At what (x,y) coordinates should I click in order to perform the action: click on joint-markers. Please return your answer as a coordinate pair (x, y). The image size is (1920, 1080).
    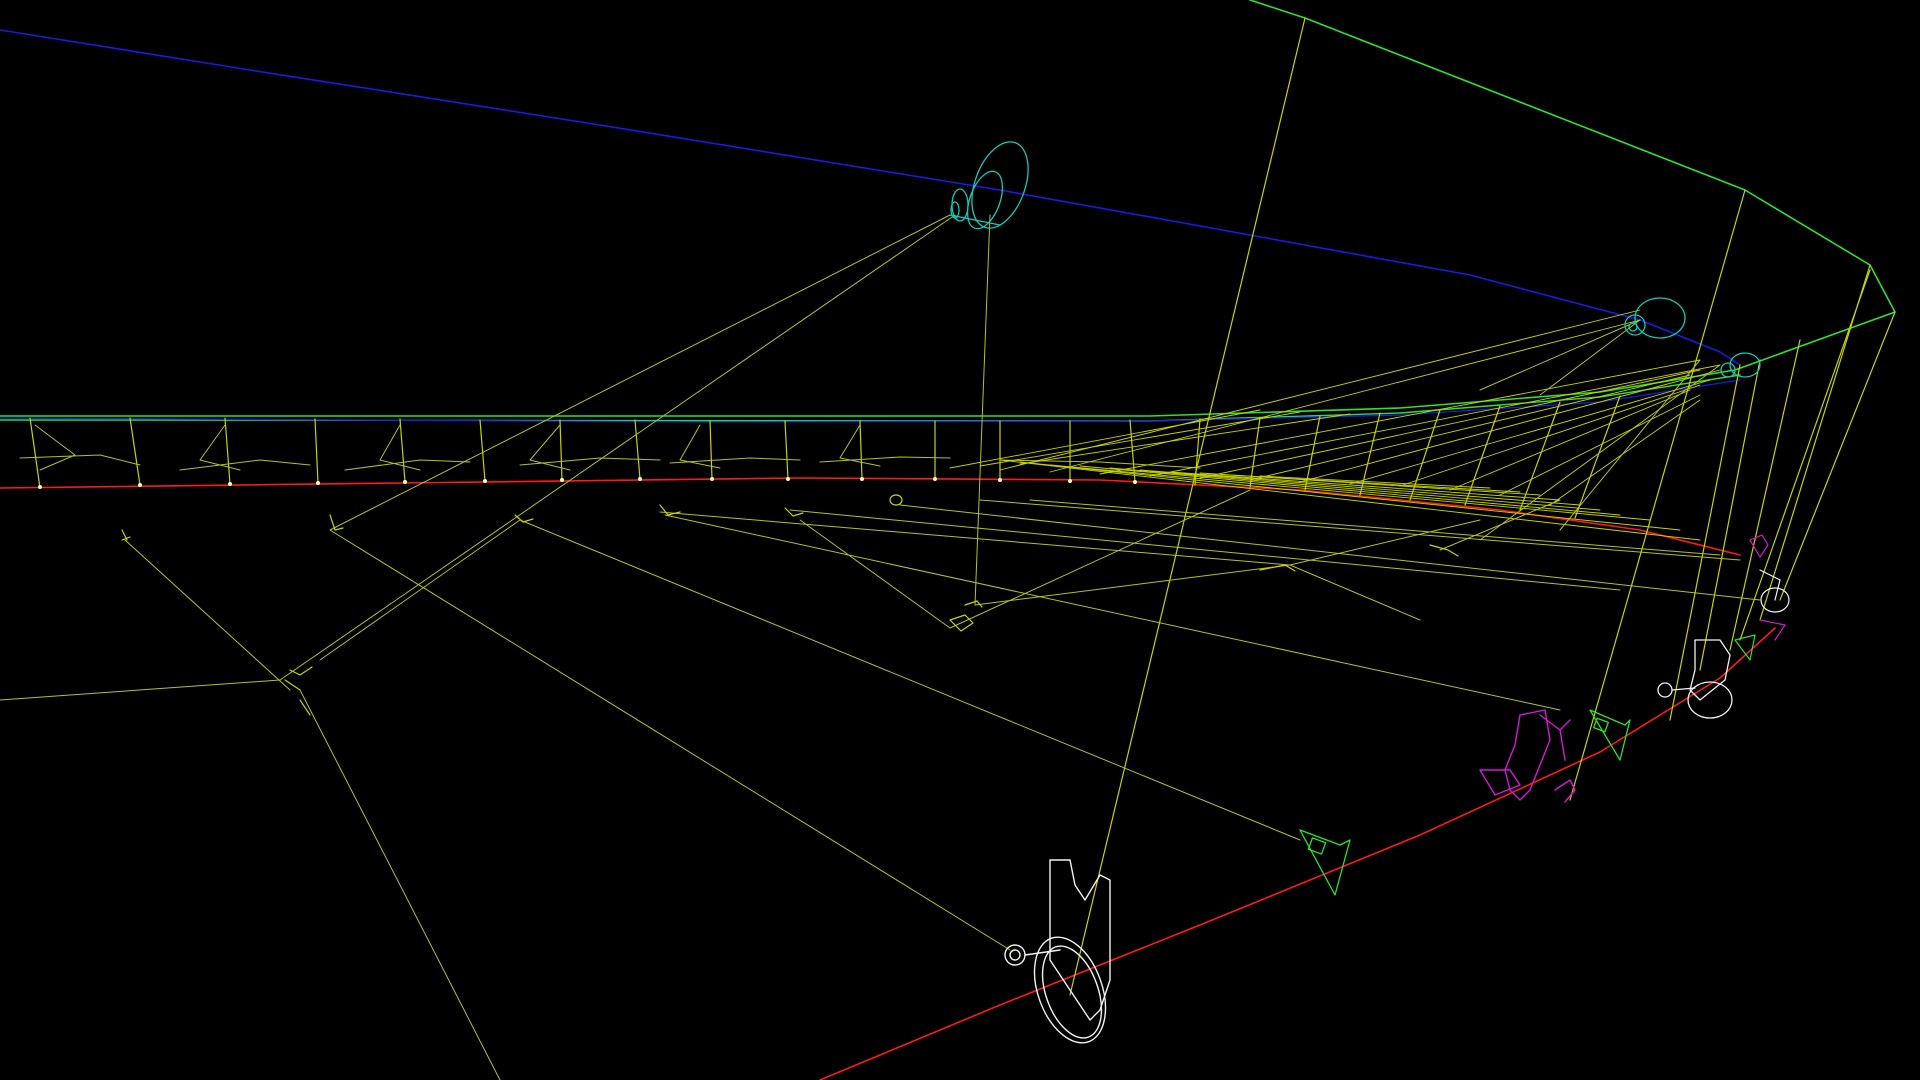
    Looking at the image, I should click on (790, 605).